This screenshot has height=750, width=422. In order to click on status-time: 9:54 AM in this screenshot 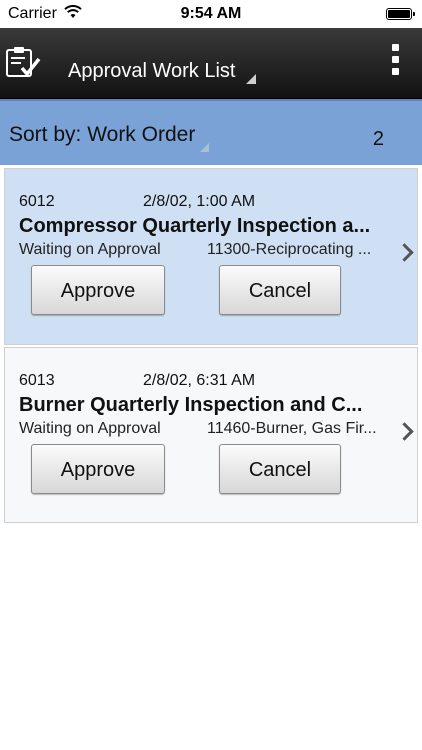, I will do `click(211, 13)`.